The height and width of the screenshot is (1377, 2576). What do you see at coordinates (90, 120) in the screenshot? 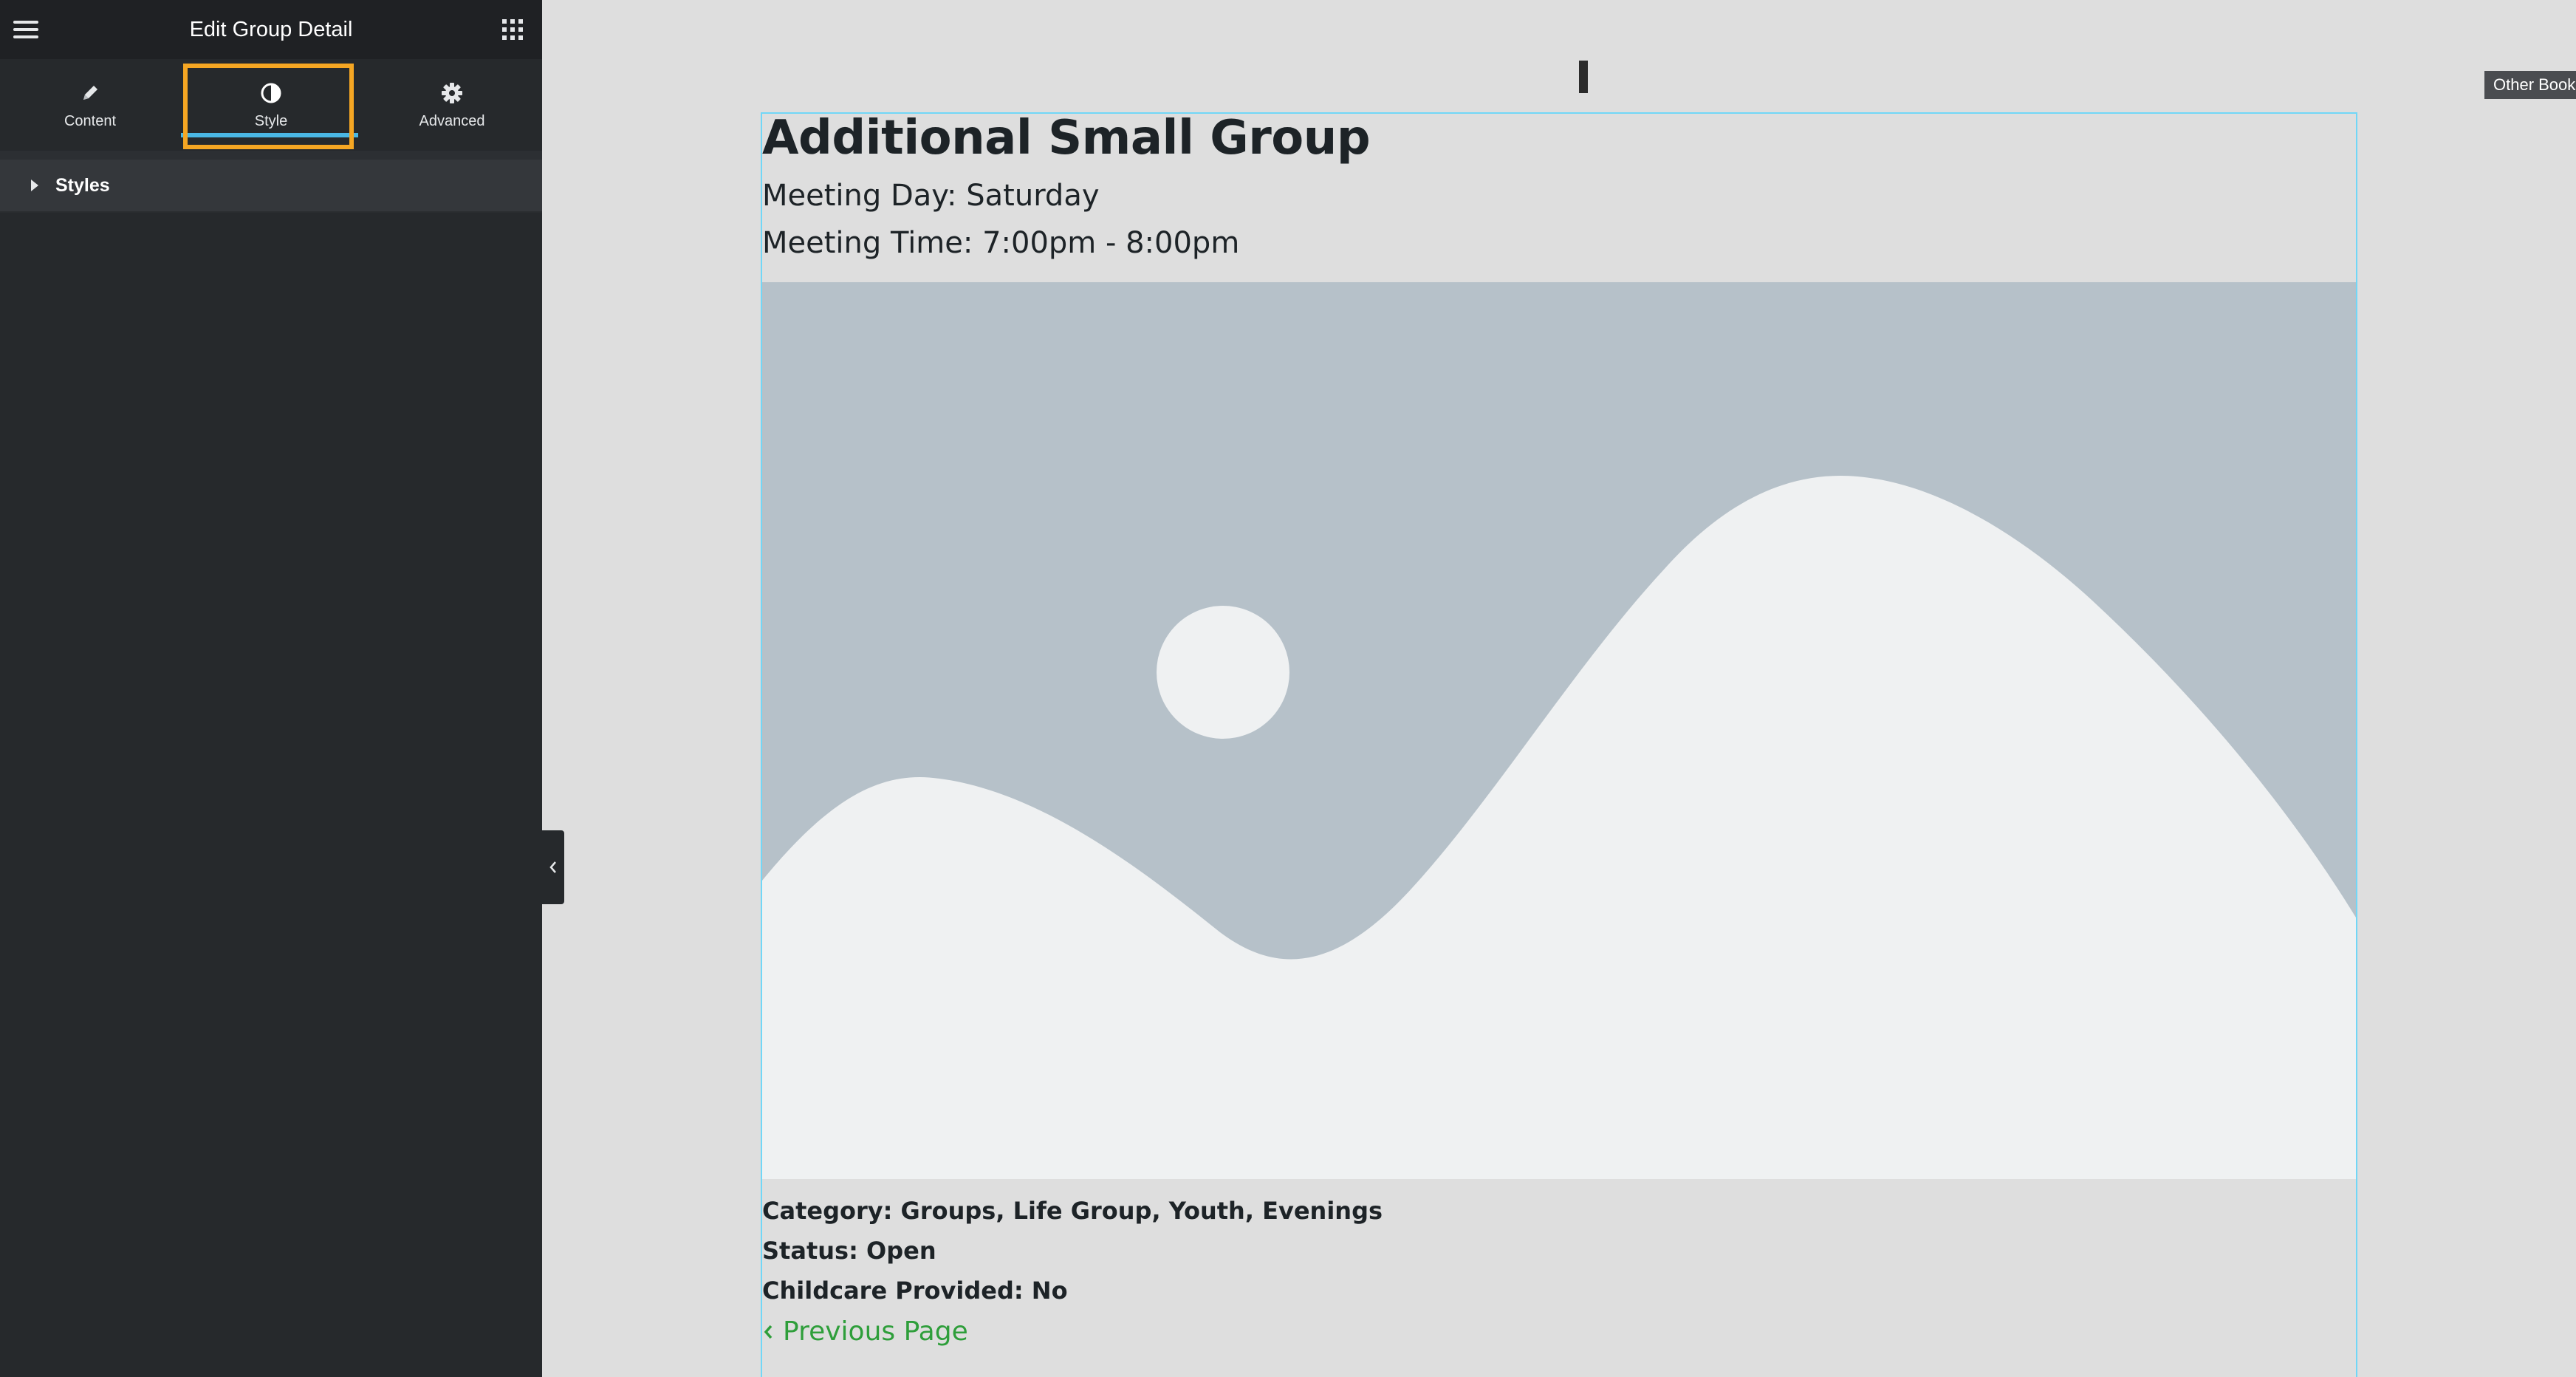
I see `tab-content-label: Content` at bounding box center [90, 120].